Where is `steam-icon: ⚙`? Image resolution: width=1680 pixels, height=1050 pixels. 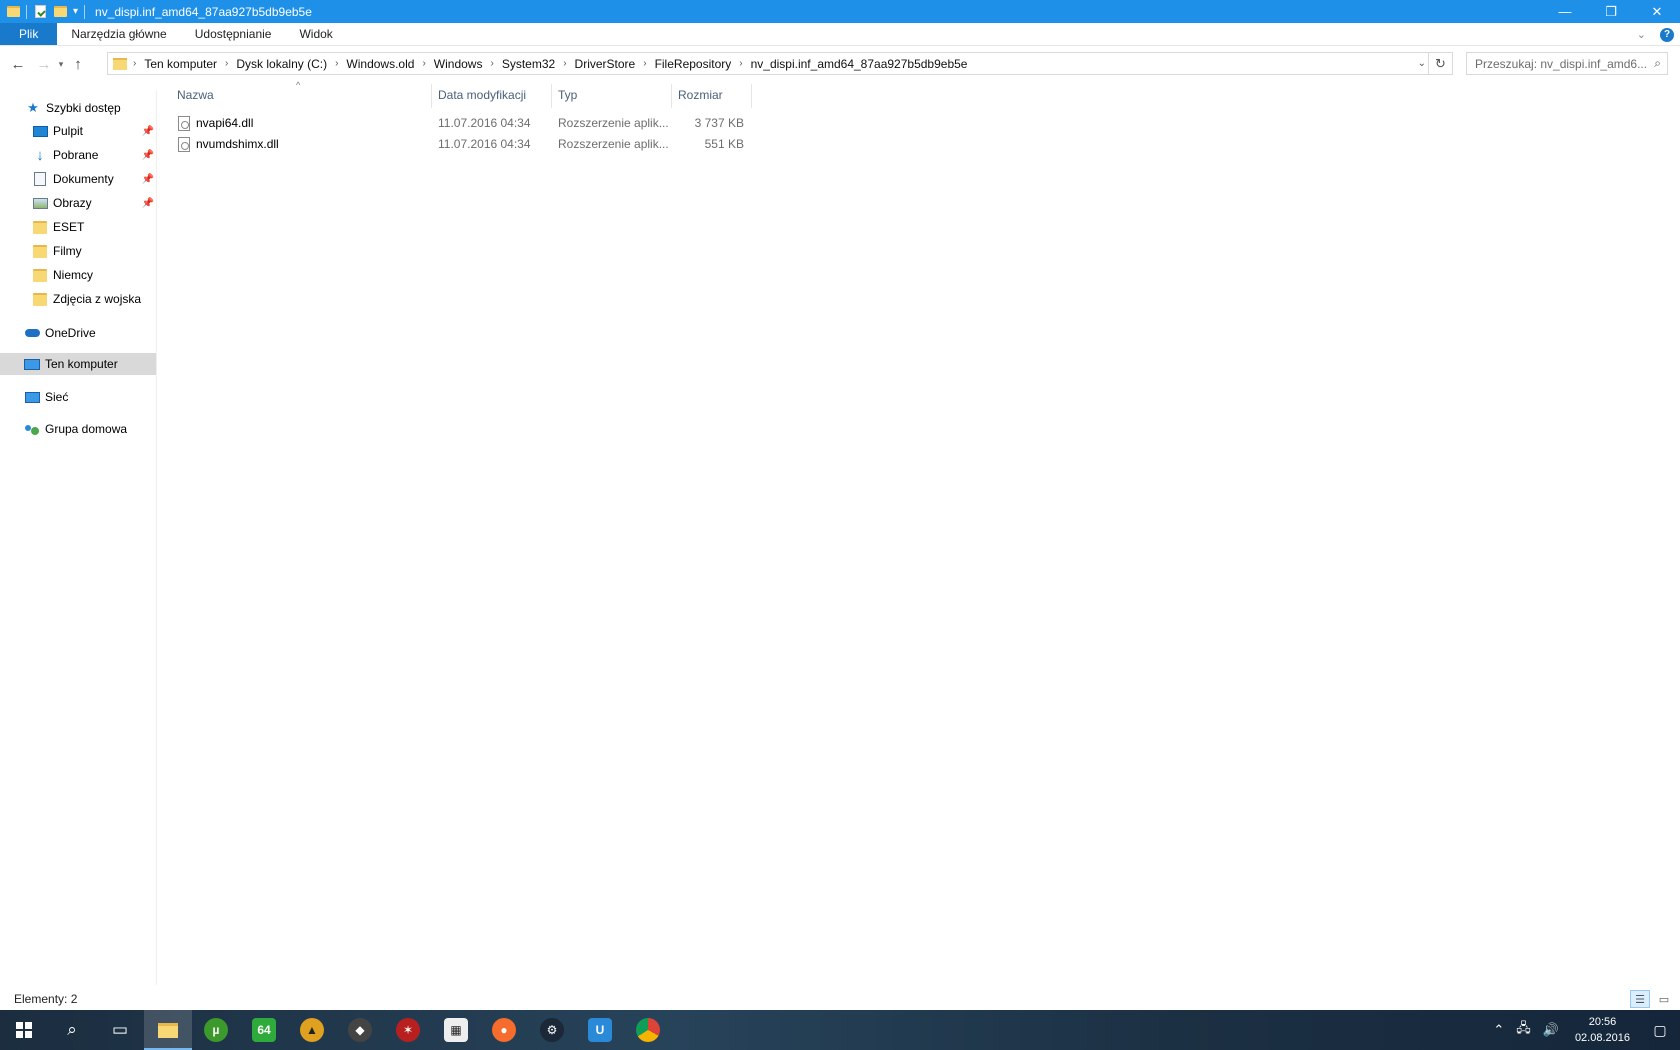
steam-icon: ⚙ is located at coordinates (552, 1030).